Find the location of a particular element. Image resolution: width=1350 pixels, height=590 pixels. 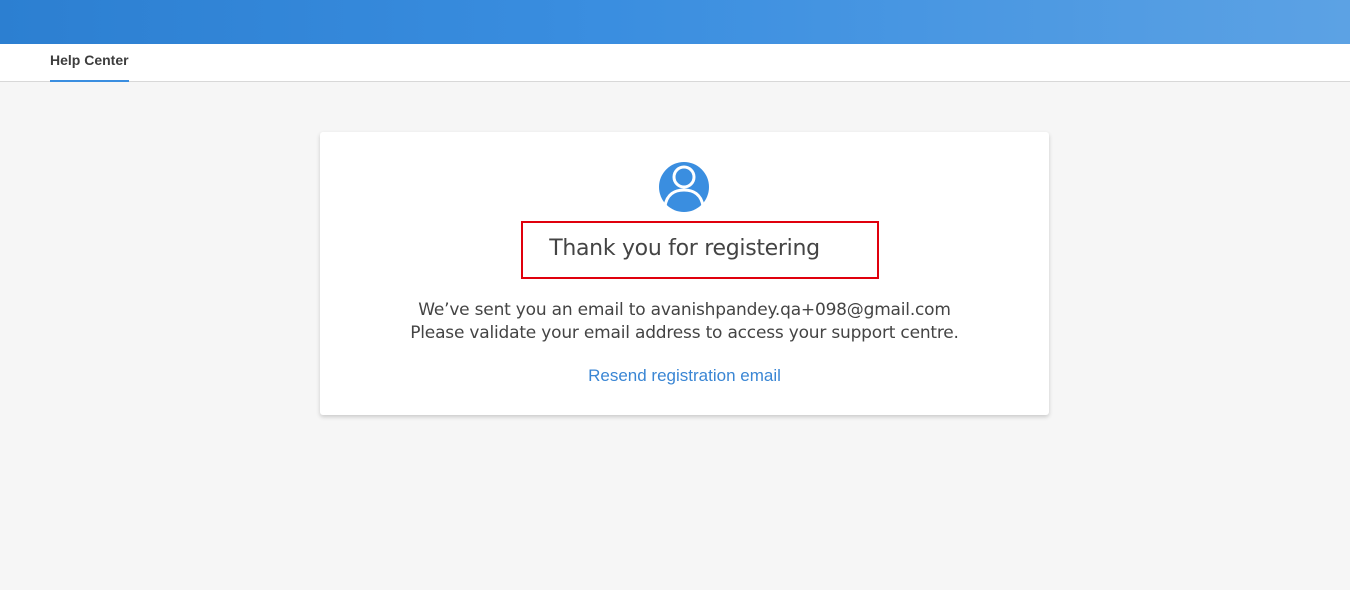

confirmation-title: Thank you for registering is located at coordinates (684, 248).